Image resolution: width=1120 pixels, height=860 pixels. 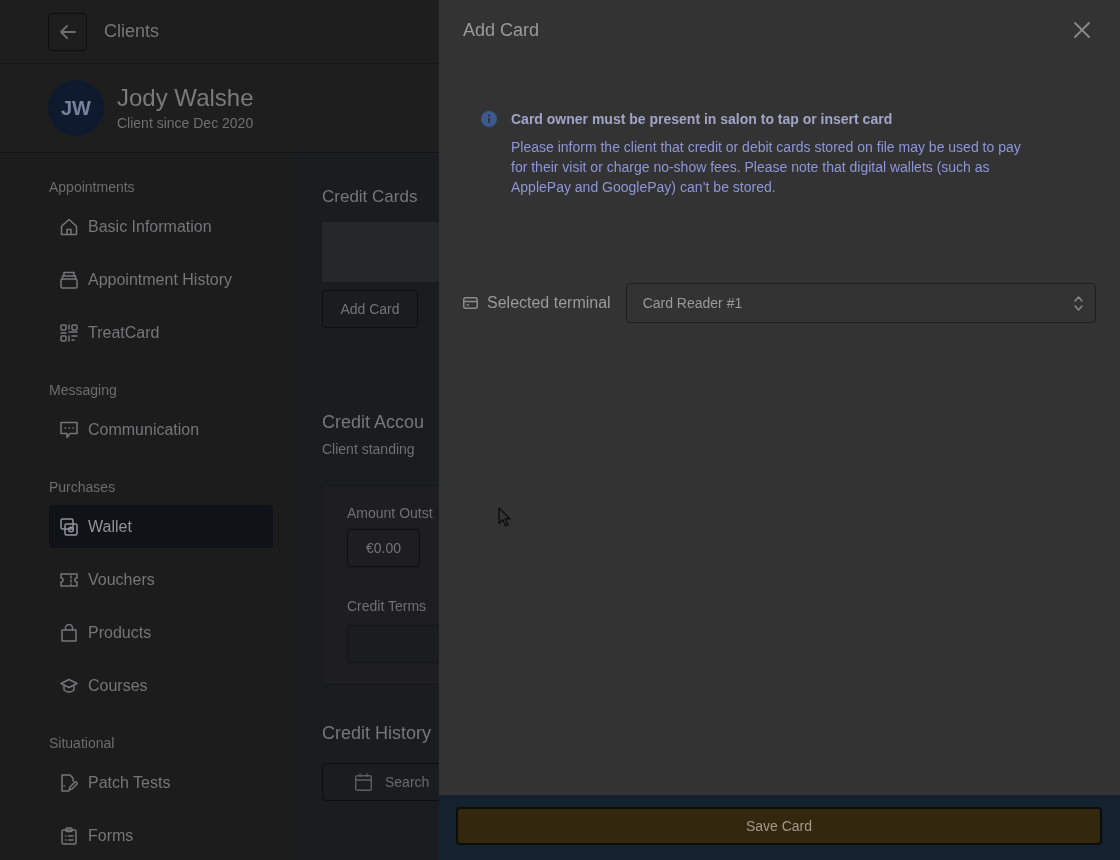 What do you see at coordinates (380, 782) in the screenshot?
I see `search-field: Search` at bounding box center [380, 782].